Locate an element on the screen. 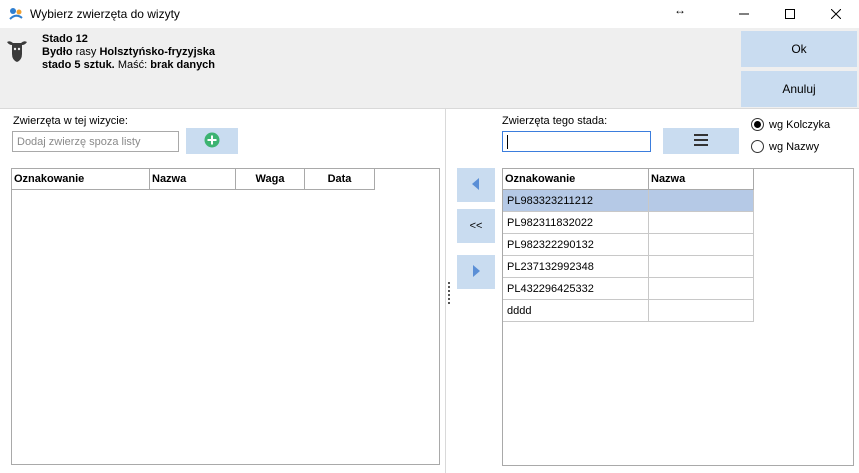 This screenshot has height=473, width=859. add-animal-button is located at coordinates (212, 141).